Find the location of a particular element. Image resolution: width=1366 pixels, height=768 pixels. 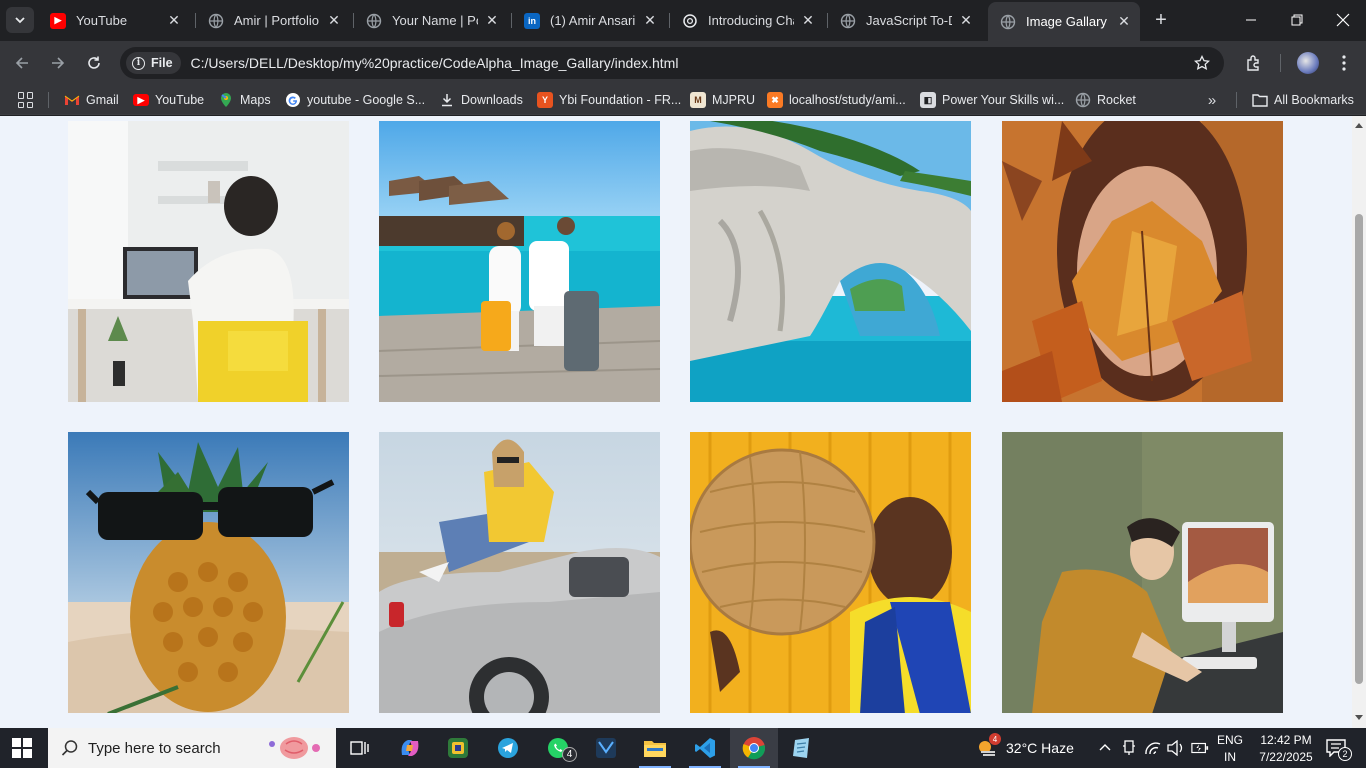

search-placeholder: Type here to search is located at coordinates (154, 748).